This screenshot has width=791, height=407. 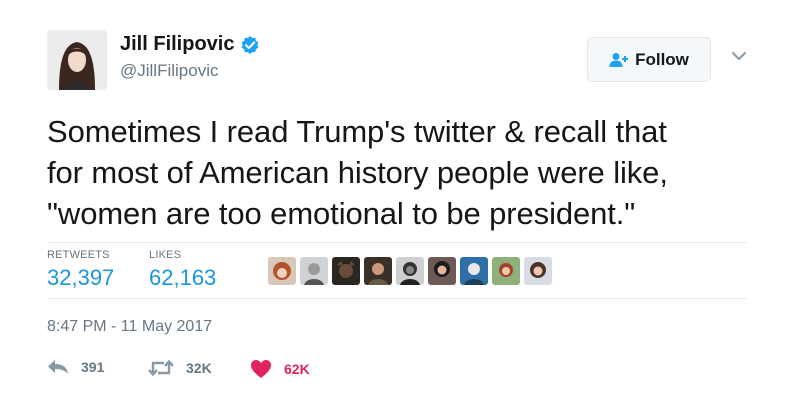 What do you see at coordinates (250, 44) in the screenshot?
I see `verified-badge-icon` at bounding box center [250, 44].